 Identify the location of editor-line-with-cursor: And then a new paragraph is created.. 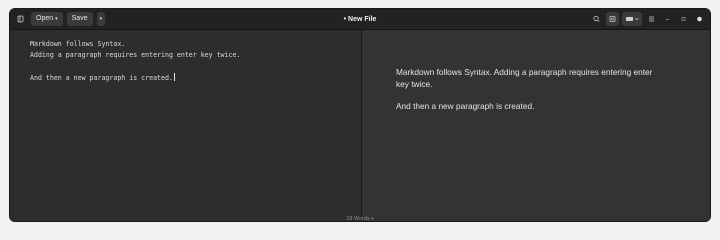
(102, 77).